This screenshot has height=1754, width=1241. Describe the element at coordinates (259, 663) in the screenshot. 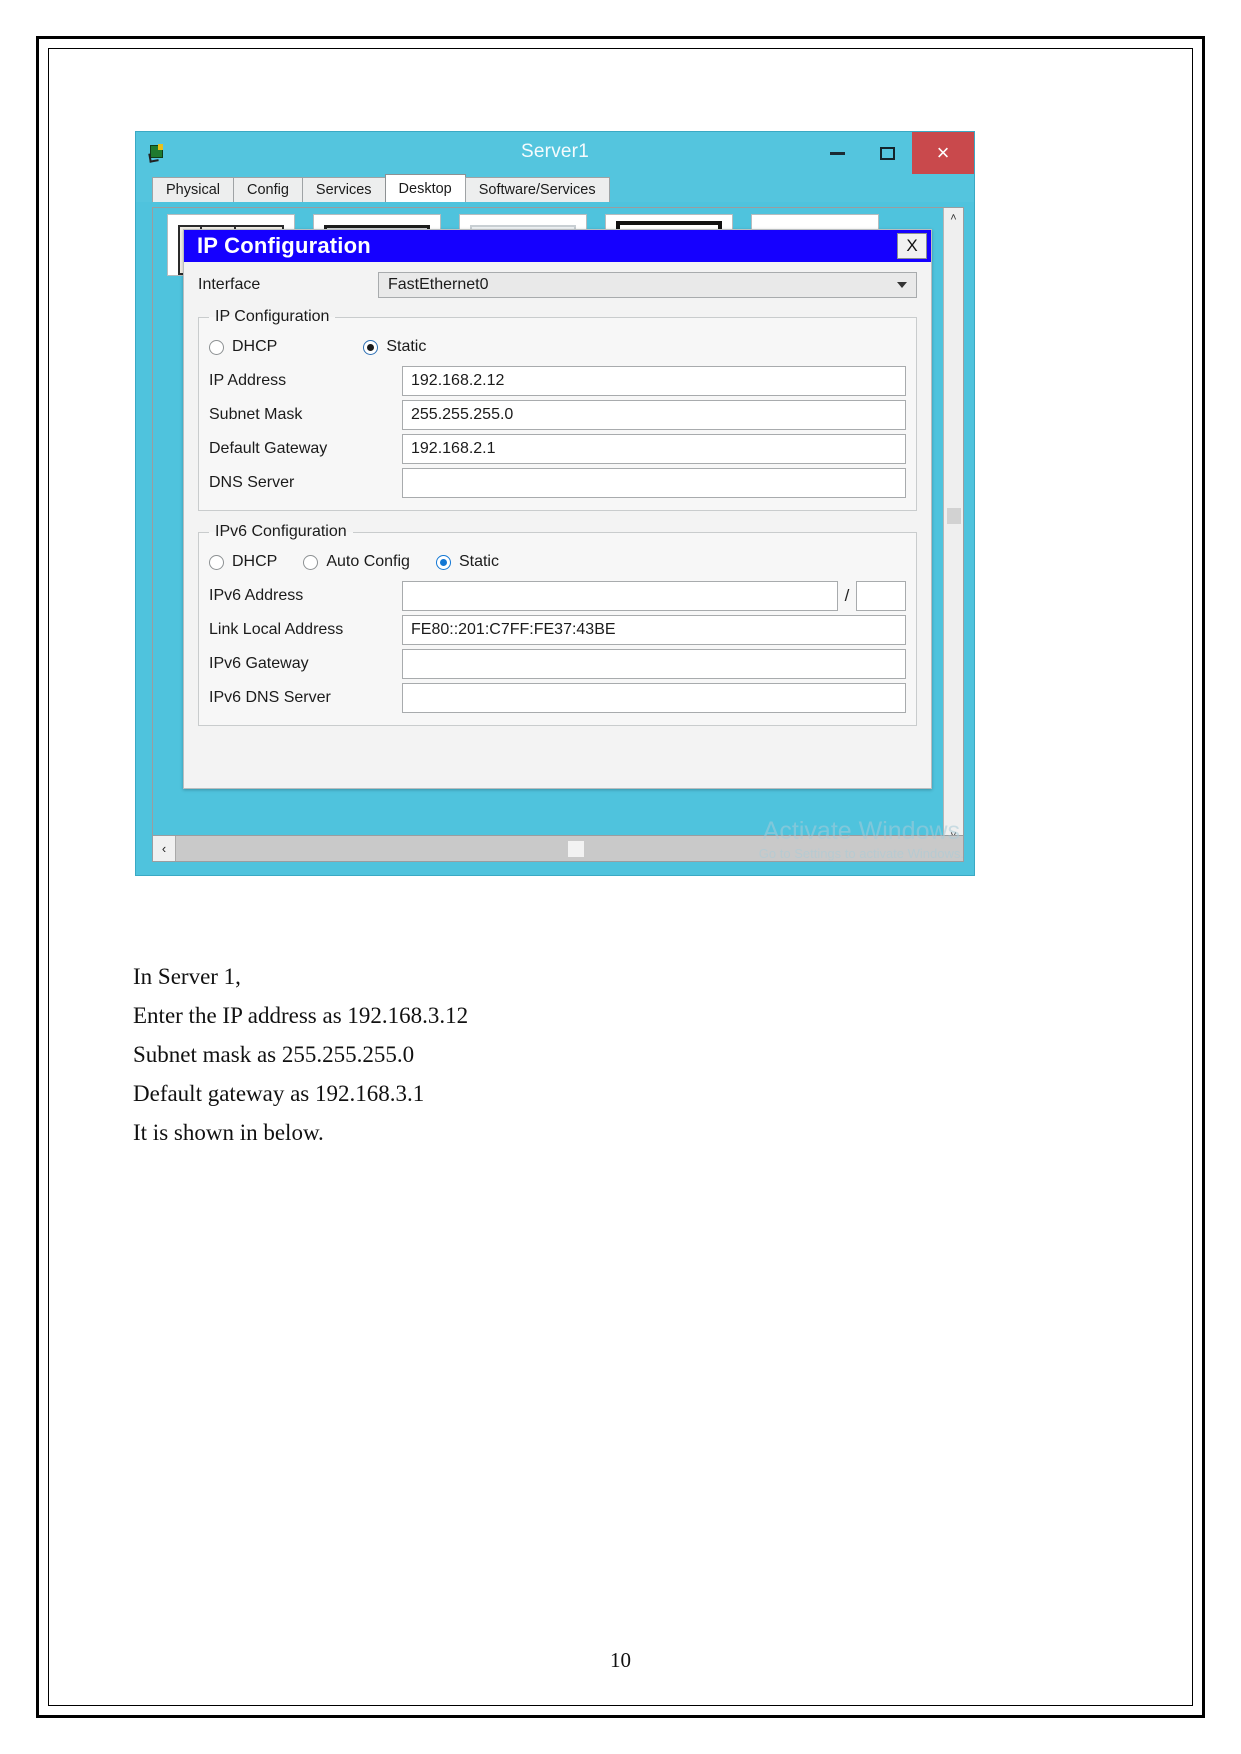

I see `ipv6-gateway-label: IPv6 Gateway` at that location.